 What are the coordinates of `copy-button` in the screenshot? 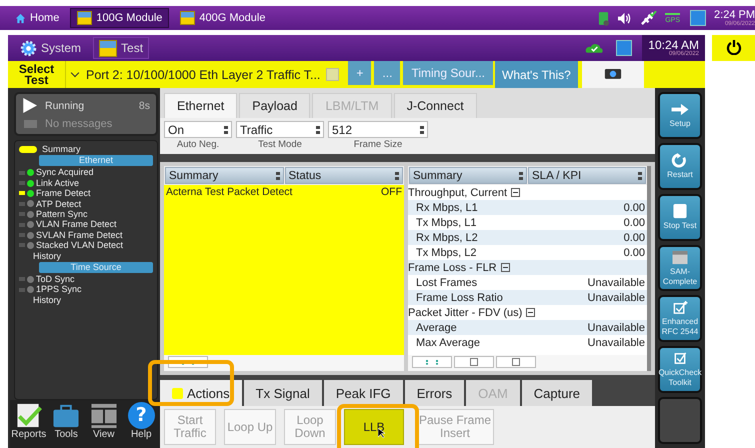 It's located at (474, 362).